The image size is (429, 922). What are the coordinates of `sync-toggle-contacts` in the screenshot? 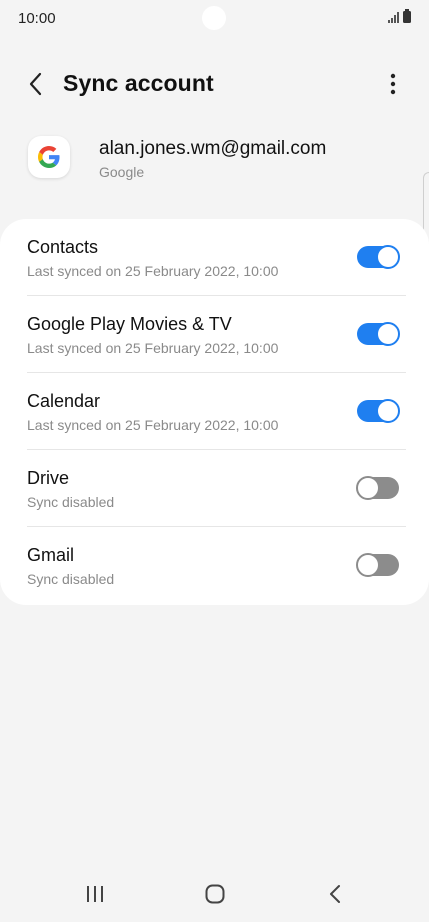 It's located at (378, 257).